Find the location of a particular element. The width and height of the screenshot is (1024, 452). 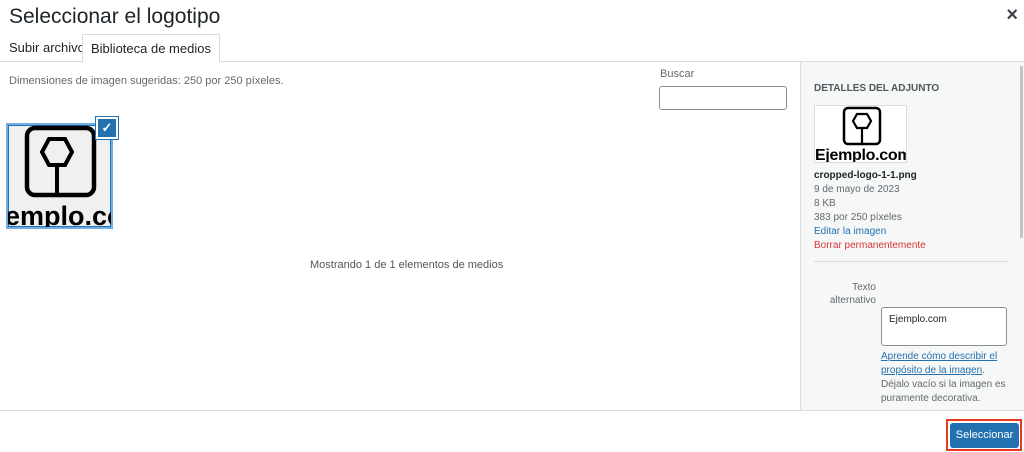

image-dimensions: 383 por 250 píxeles is located at coordinates (858, 217).